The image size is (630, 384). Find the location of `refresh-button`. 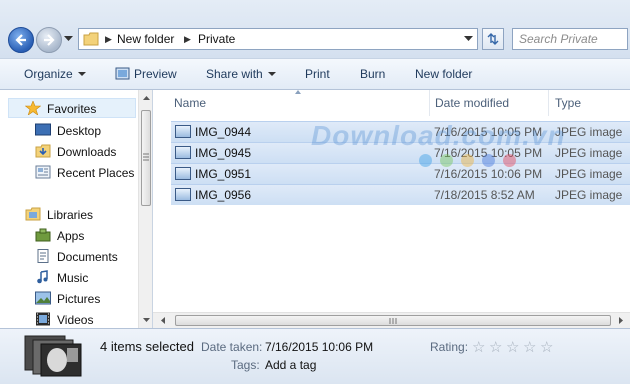

refresh-button is located at coordinates (493, 39).